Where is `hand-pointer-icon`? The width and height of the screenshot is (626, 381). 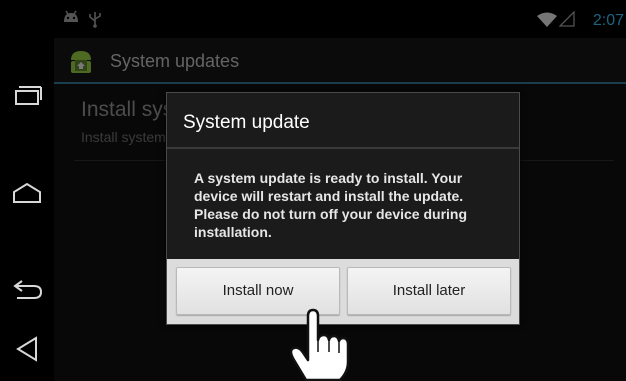 hand-pointer-icon is located at coordinates (319, 343).